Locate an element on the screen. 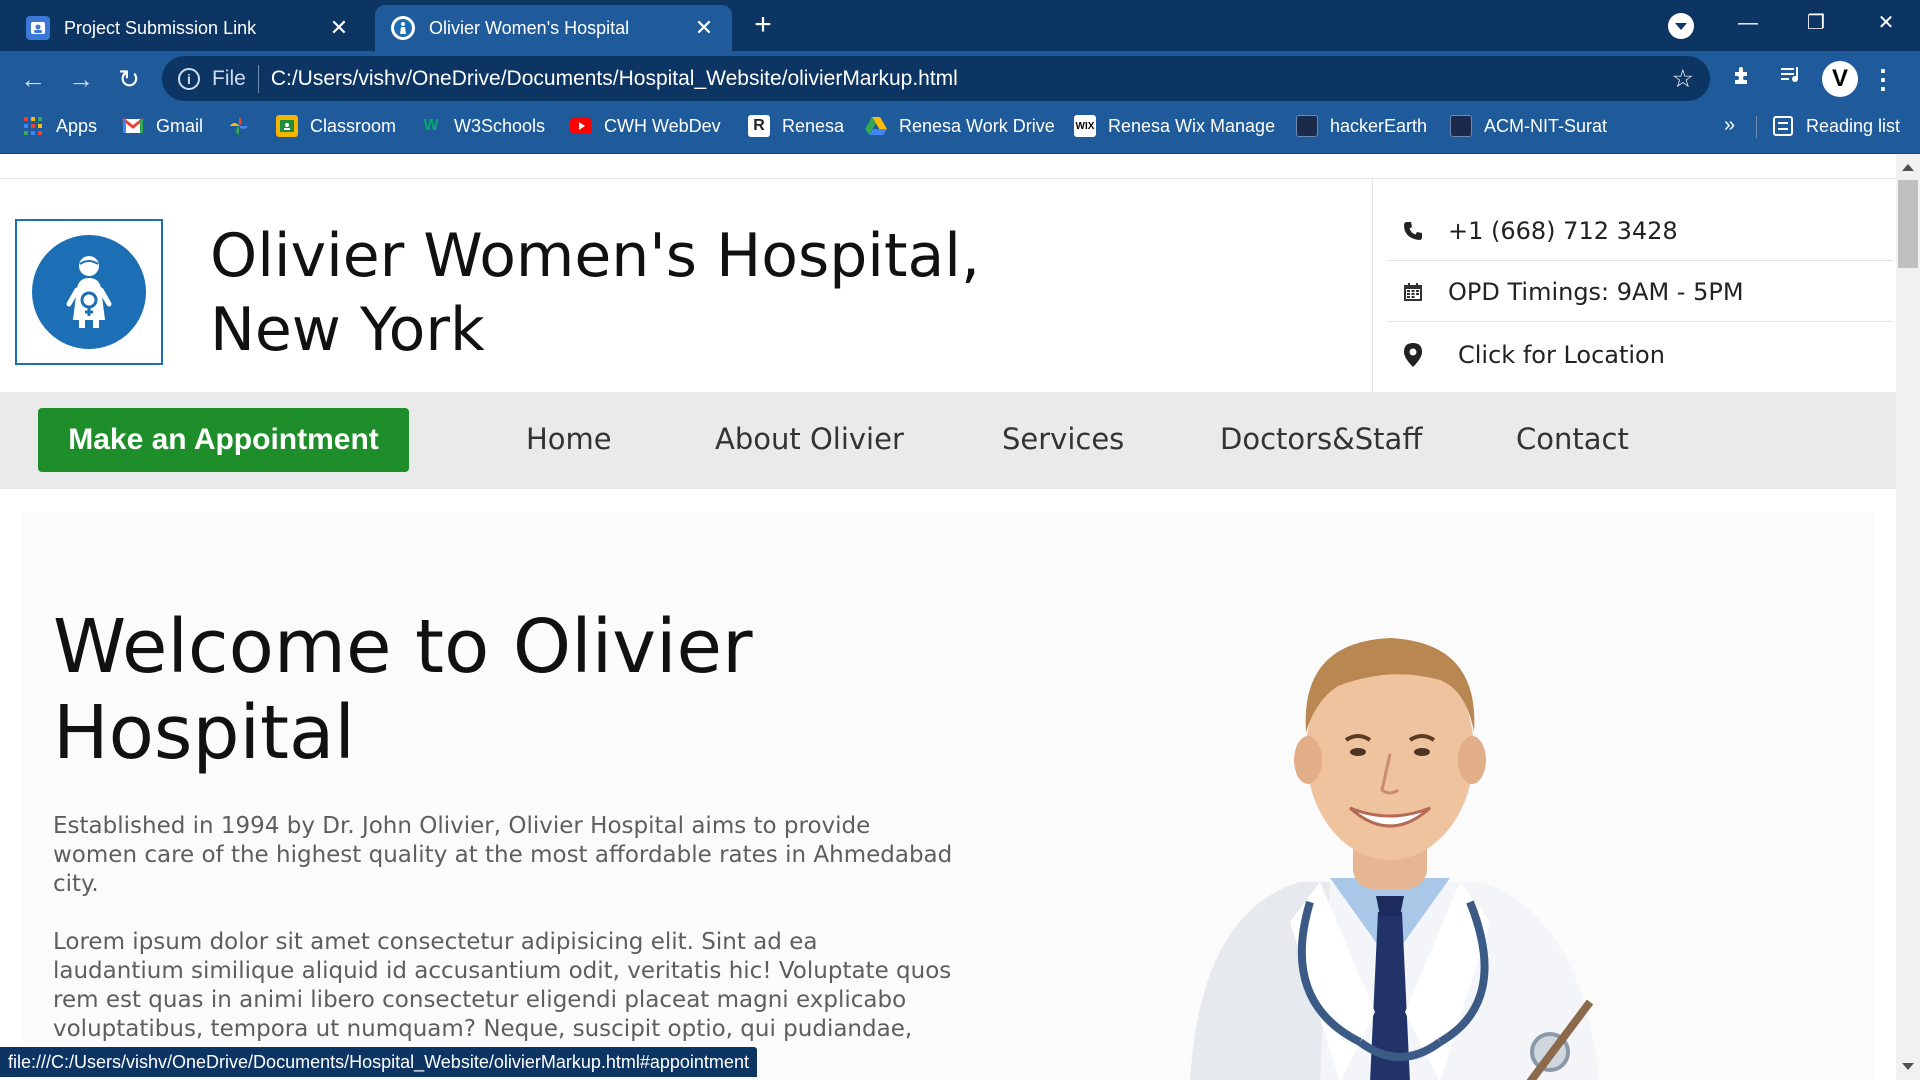 This screenshot has height=1080, width=1920. tab-title: Olivier Women's Hospital is located at coordinates (529, 27).